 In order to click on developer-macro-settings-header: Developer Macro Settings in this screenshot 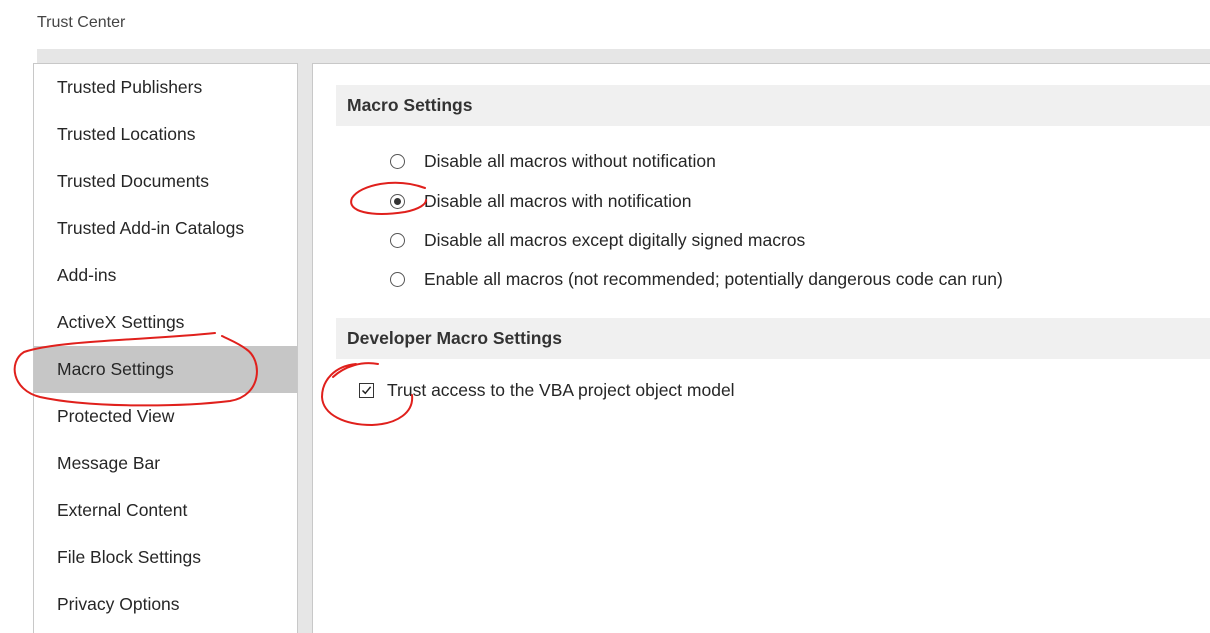, I will do `click(773, 338)`.